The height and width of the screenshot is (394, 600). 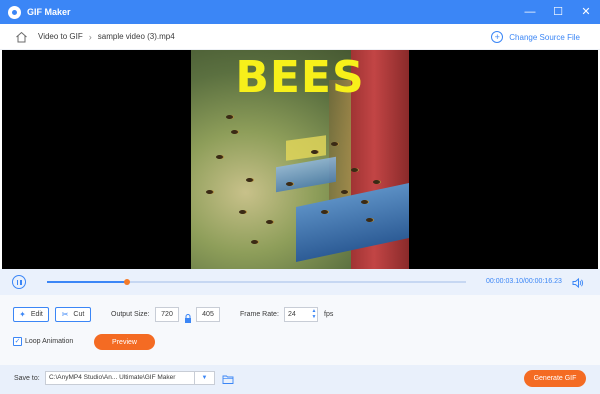 What do you see at coordinates (79, 314) in the screenshot?
I see `cut-label: Cut` at bounding box center [79, 314].